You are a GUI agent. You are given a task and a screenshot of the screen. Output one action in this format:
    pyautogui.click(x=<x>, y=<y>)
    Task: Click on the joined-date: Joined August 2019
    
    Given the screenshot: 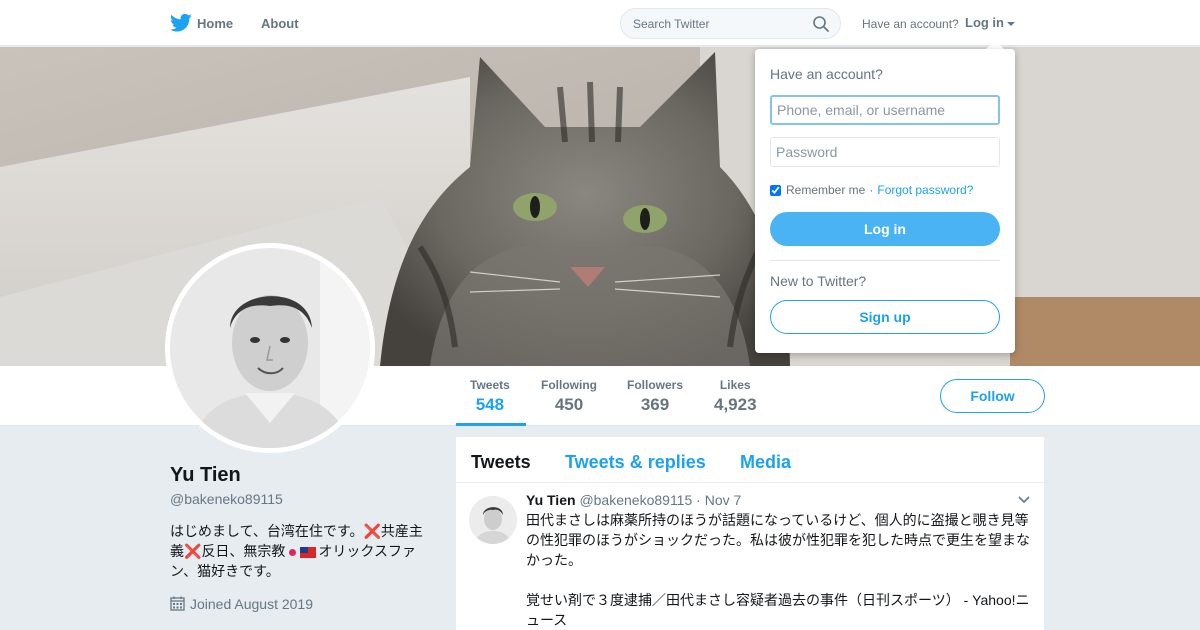 What is the action you would take?
    pyautogui.click(x=241, y=604)
    